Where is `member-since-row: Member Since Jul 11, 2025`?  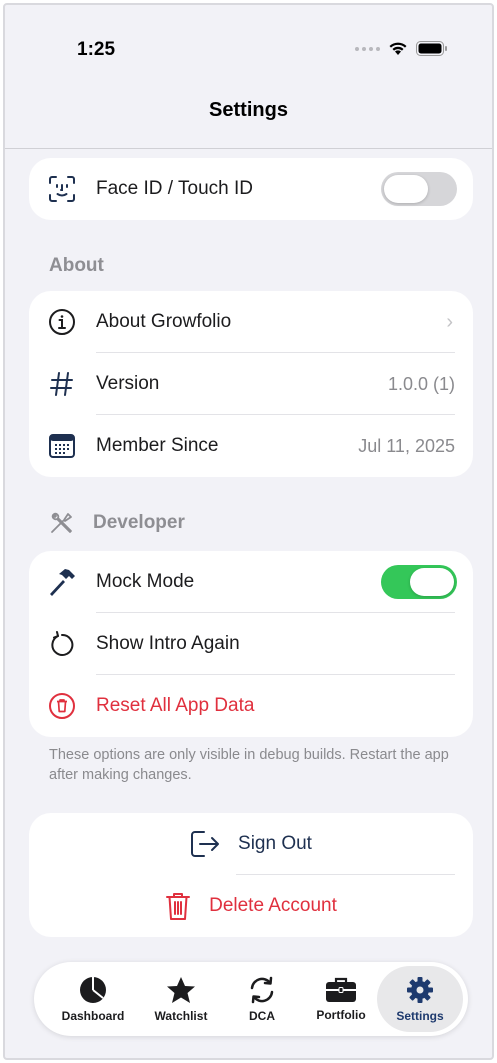 member-since-row: Member Since Jul 11, 2025 is located at coordinates (251, 446).